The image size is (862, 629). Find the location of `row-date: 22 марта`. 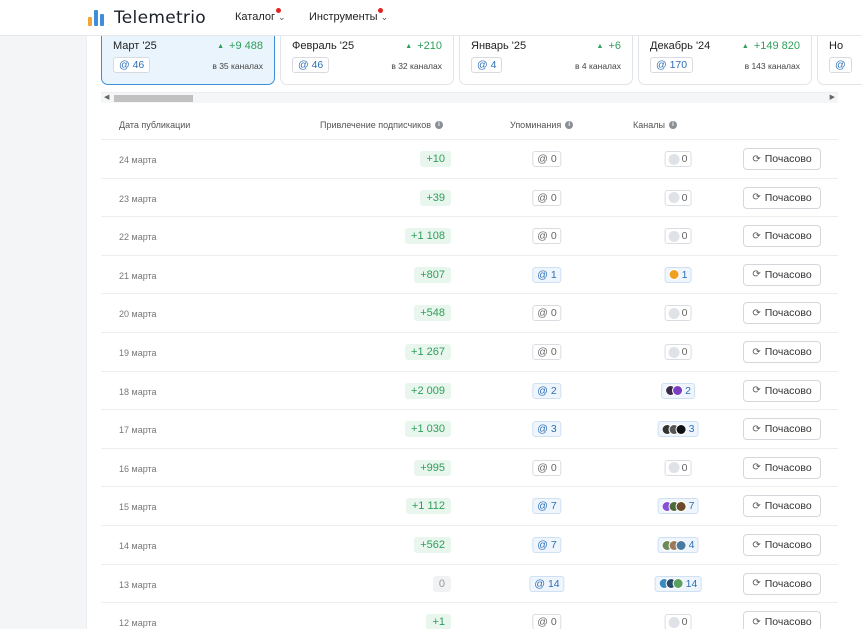

row-date: 22 марта is located at coordinates (138, 237).